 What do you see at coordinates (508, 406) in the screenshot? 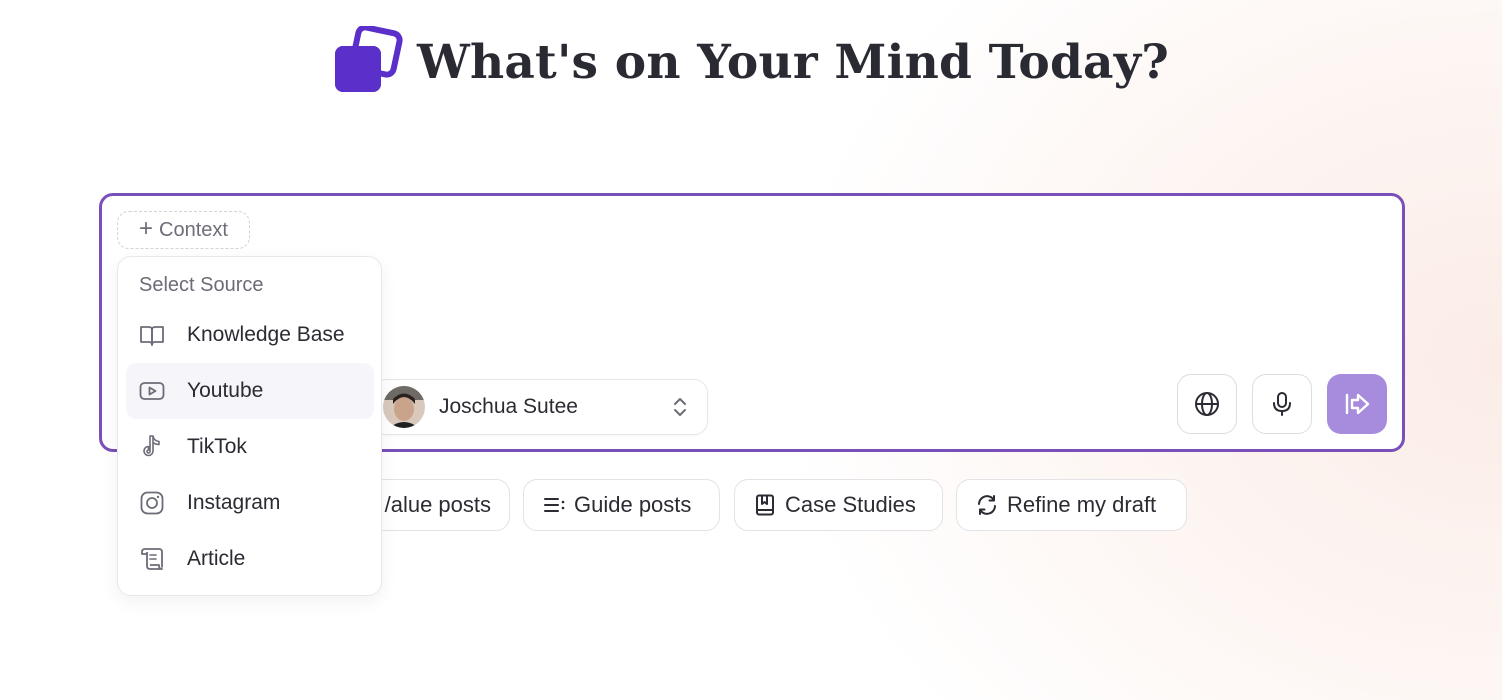
I see `persona-name: Joschua Sutee` at bounding box center [508, 406].